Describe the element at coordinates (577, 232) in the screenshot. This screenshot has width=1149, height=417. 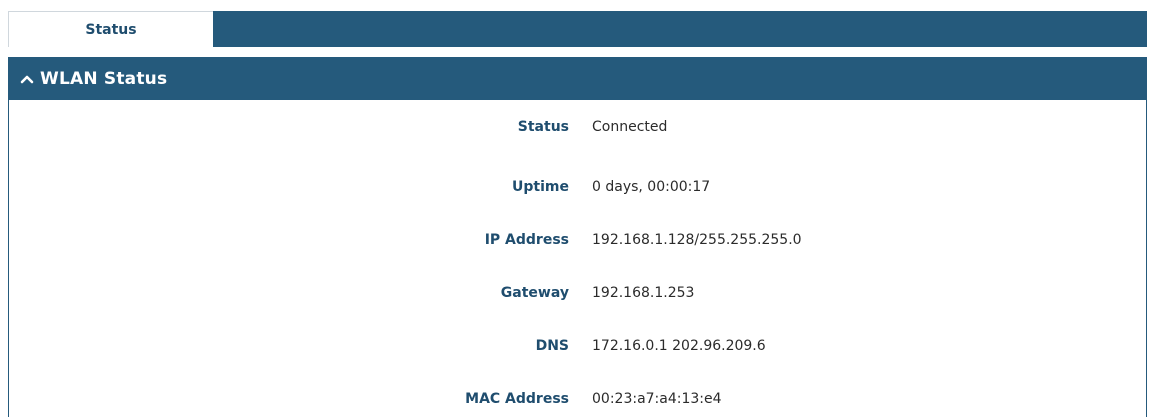
I see `row-ip-address: IP Address 192.168.1.128/255.255.255.0` at that location.